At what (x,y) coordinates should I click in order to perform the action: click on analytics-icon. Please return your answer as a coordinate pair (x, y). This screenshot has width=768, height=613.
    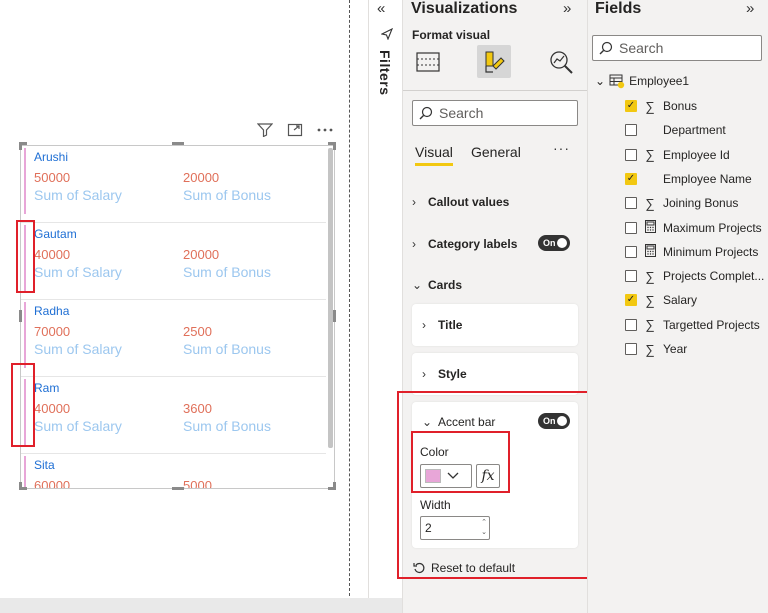
    Looking at the image, I should click on (561, 61).